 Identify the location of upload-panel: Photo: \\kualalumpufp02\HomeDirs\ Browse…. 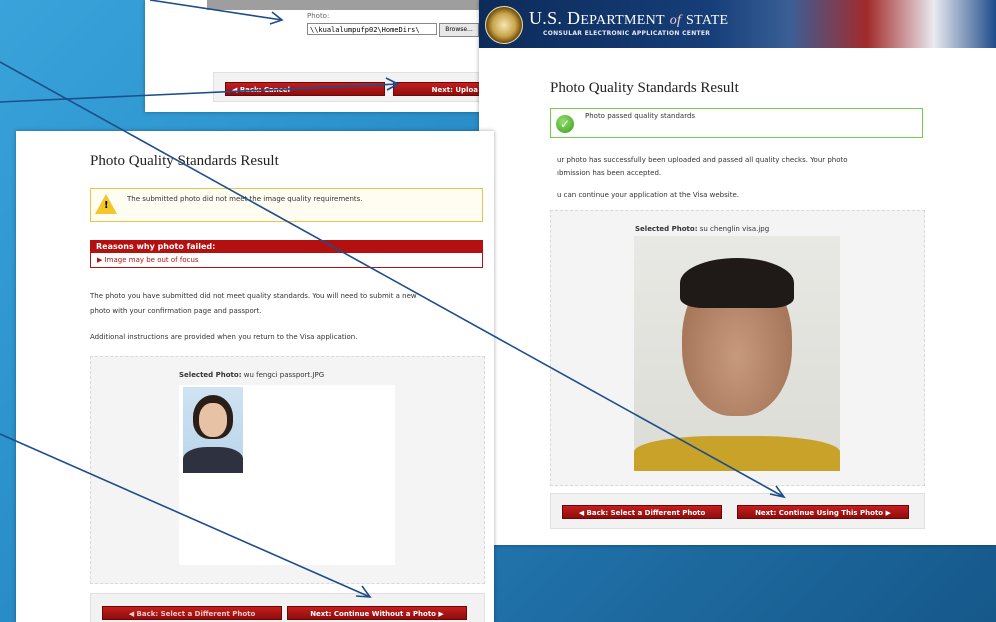
(315, 56).